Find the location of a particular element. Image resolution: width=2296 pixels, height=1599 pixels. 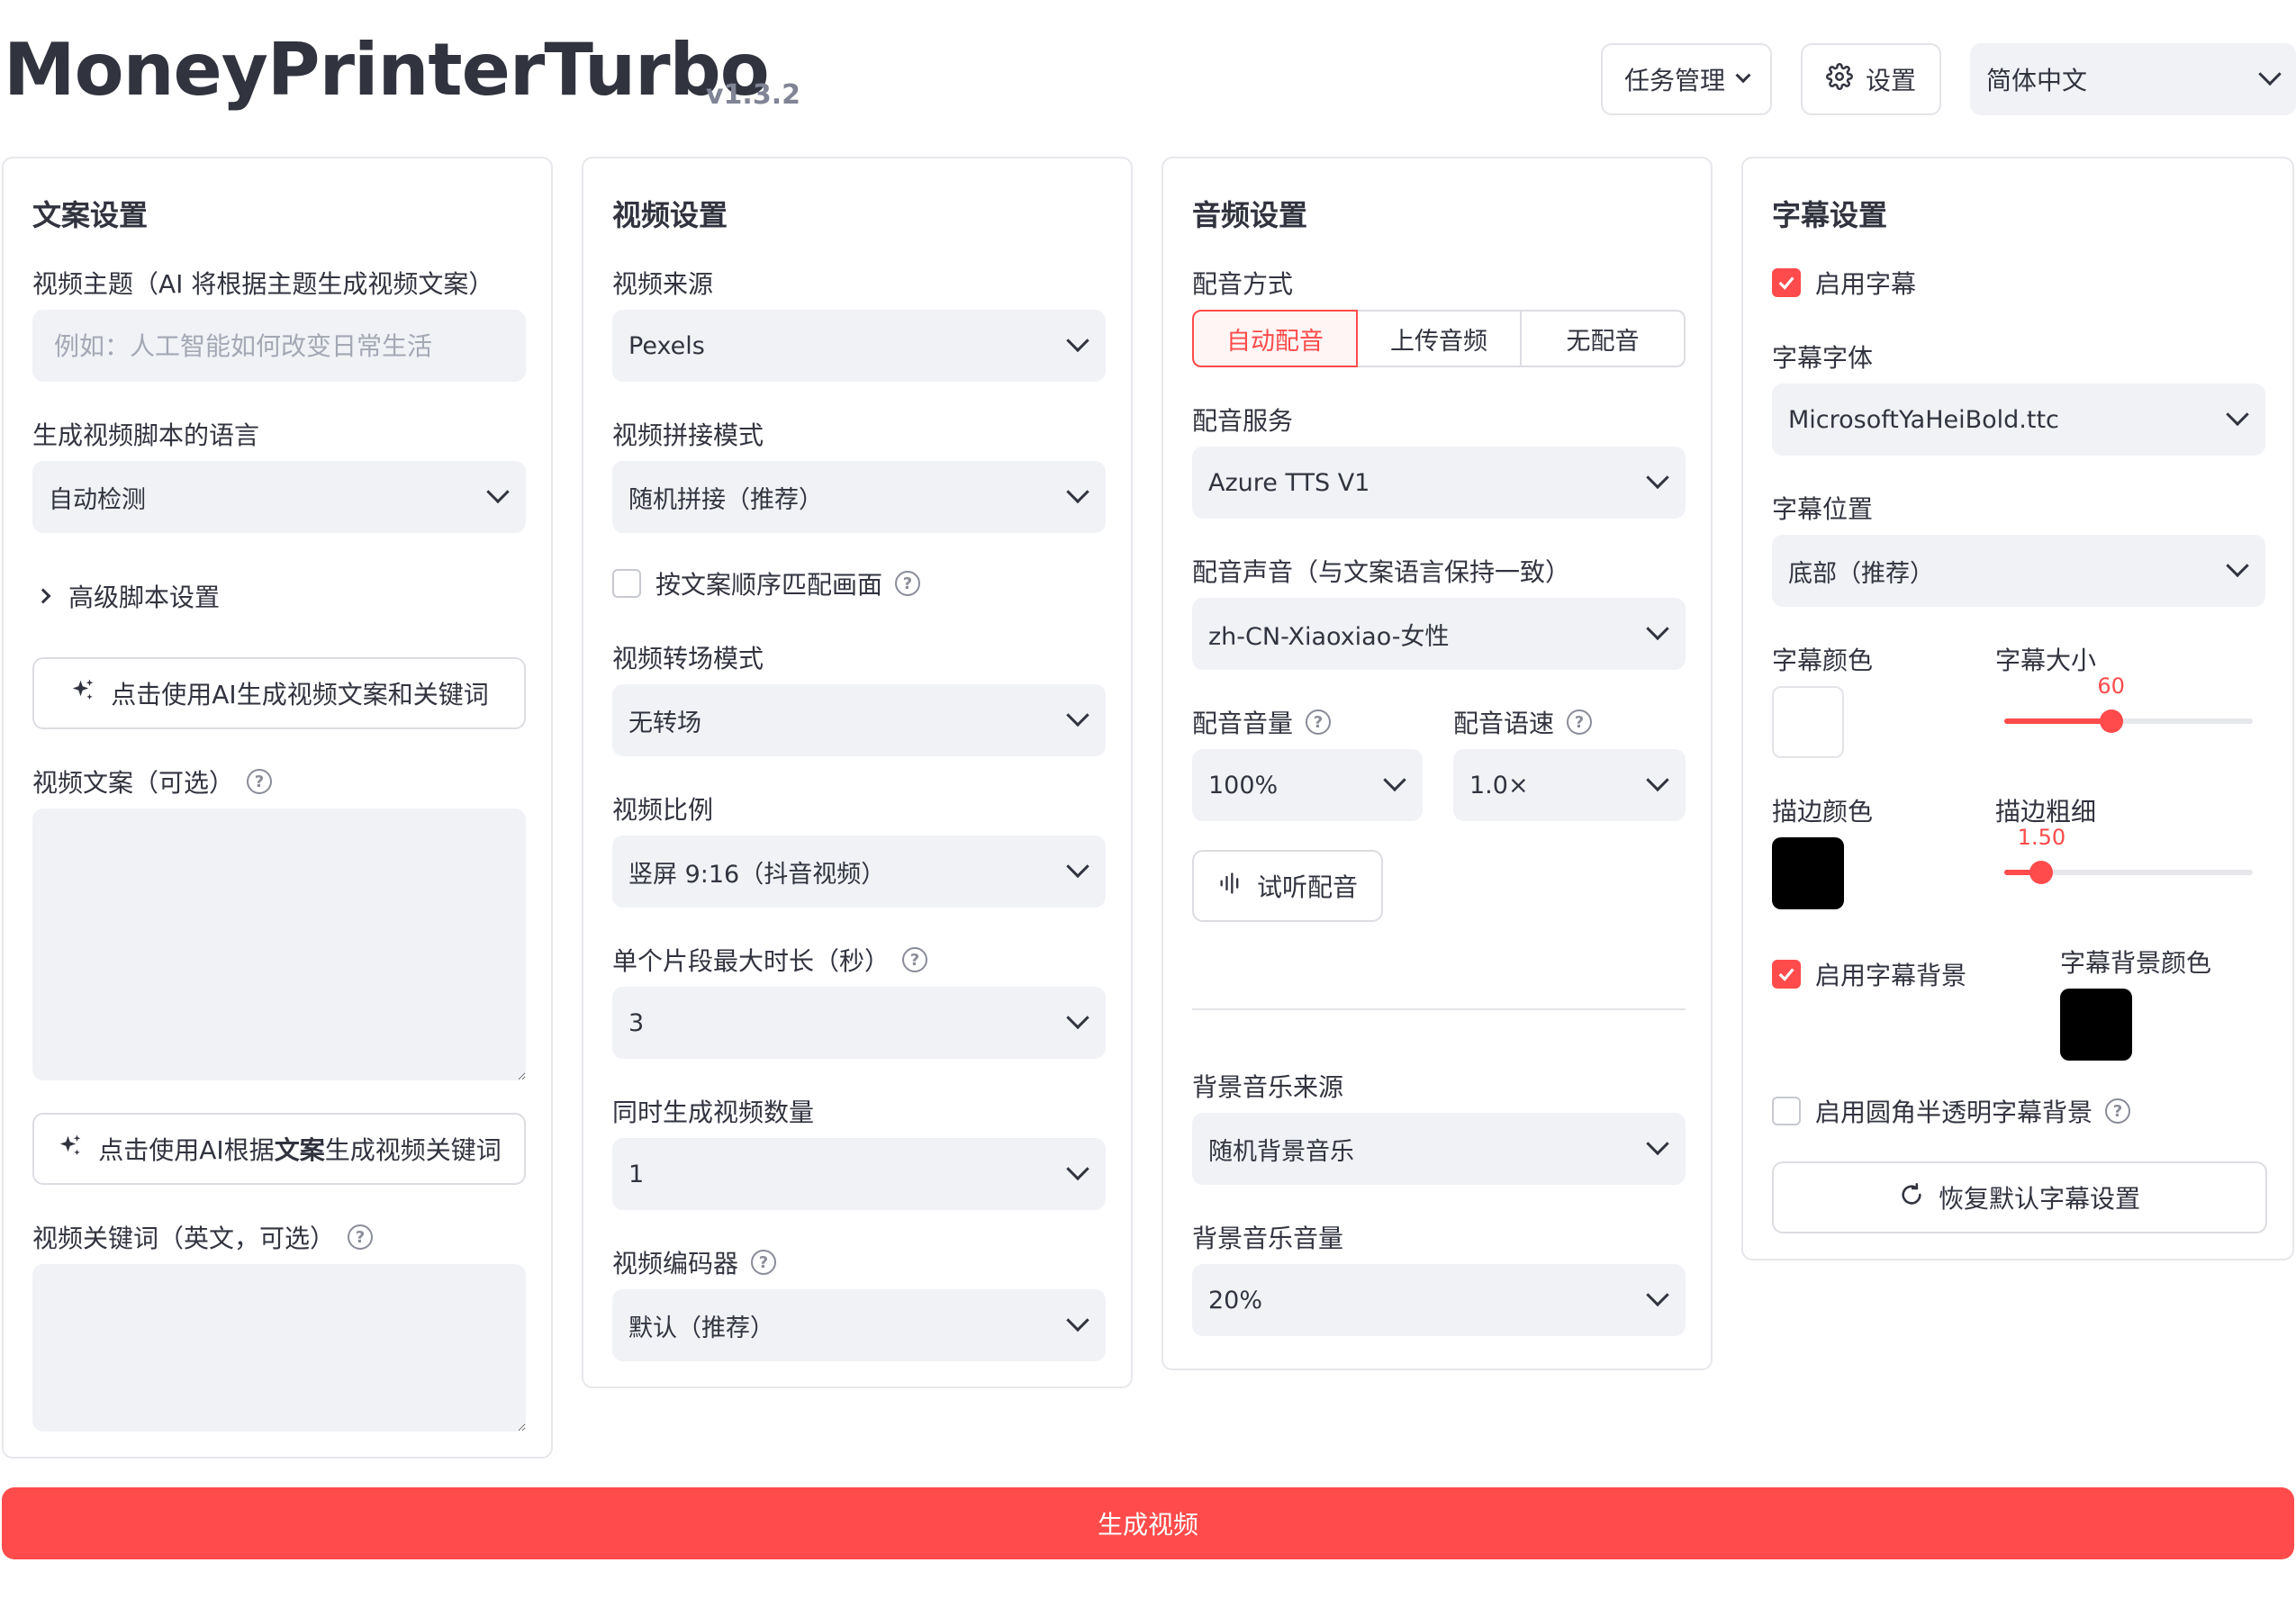

voice-rate-label: 配音语速 ? is located at coordinates (1523, 722).